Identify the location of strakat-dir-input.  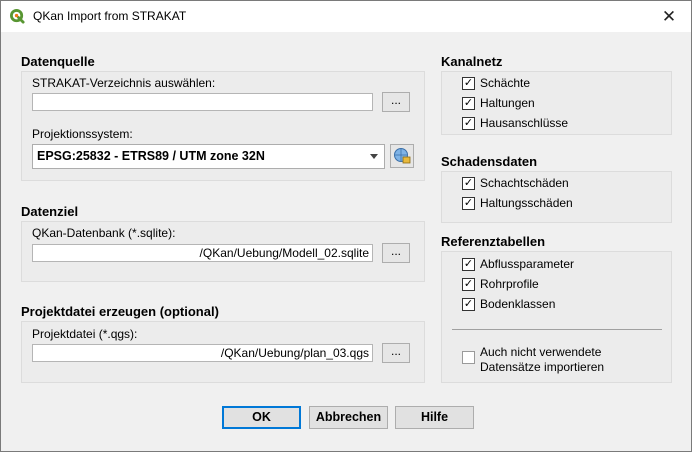
(202, 102).